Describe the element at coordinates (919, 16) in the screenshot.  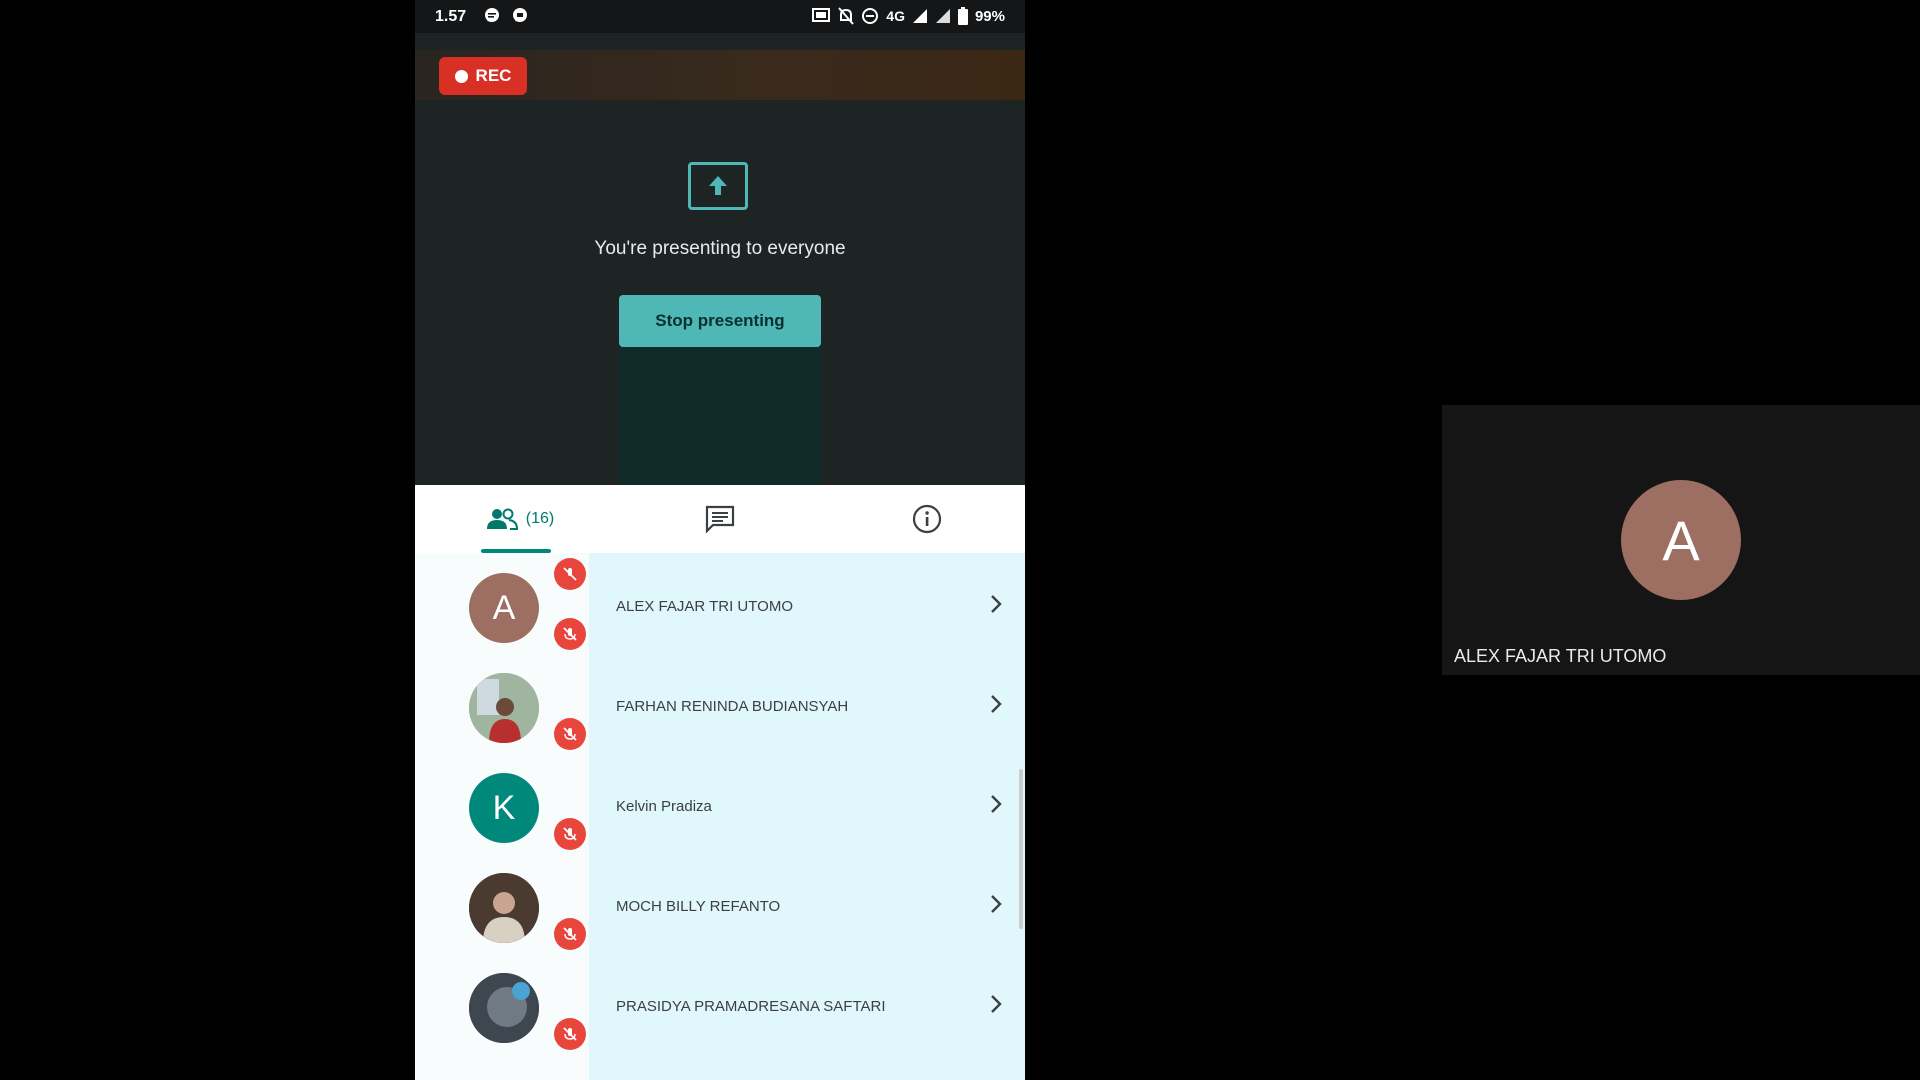
I see `signal-icon` at that location.